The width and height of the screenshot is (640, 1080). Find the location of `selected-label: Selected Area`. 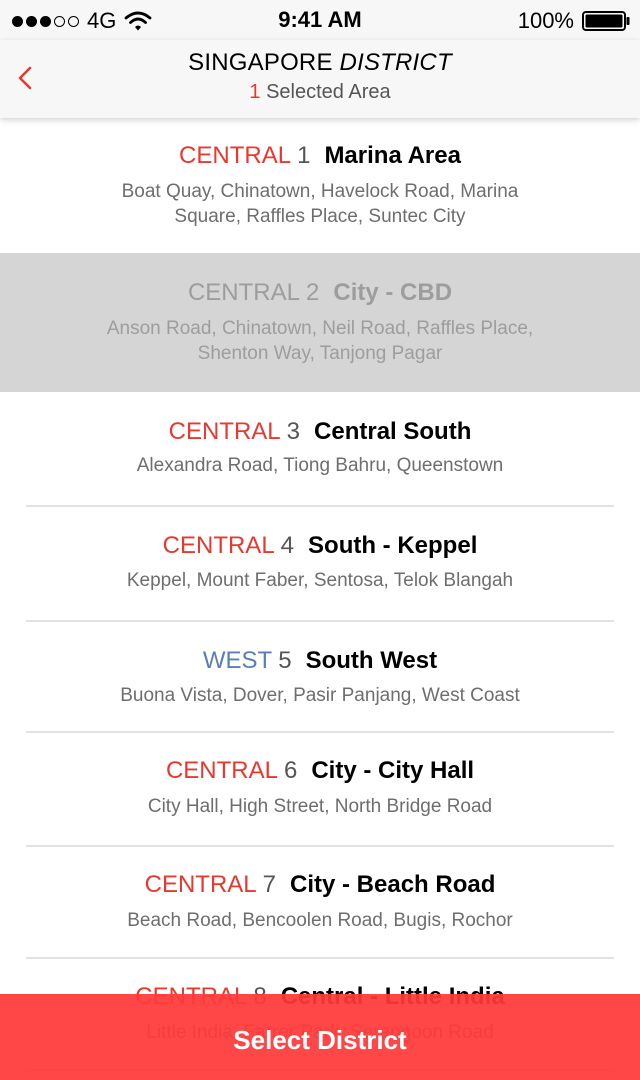

selected-label: Selected Area is located at coordinates (328, 92).